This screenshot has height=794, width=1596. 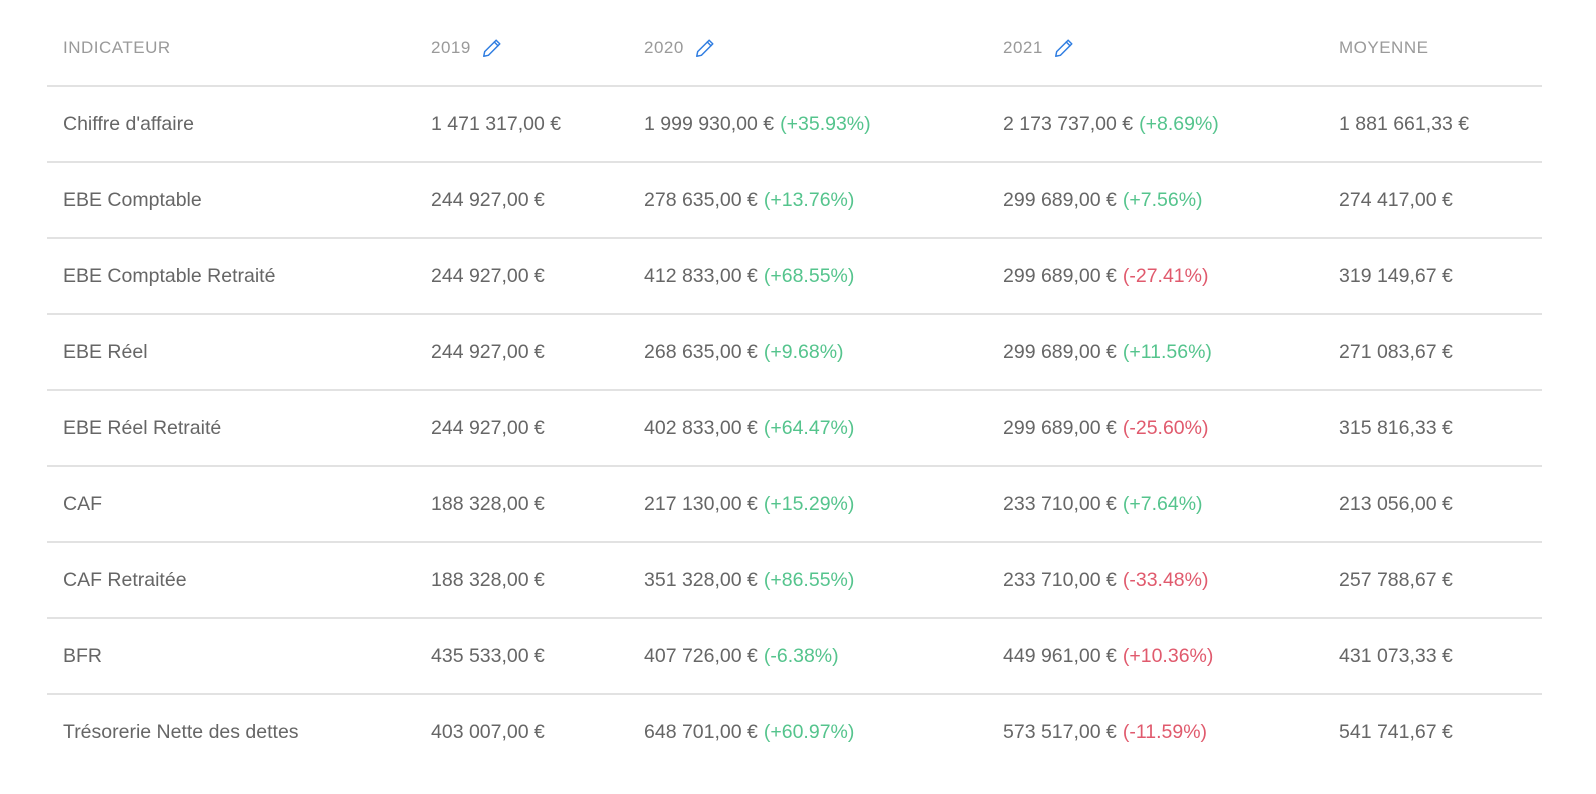 I want to click on value-2020: 268 635,00 €, so click(x=701, y=351).